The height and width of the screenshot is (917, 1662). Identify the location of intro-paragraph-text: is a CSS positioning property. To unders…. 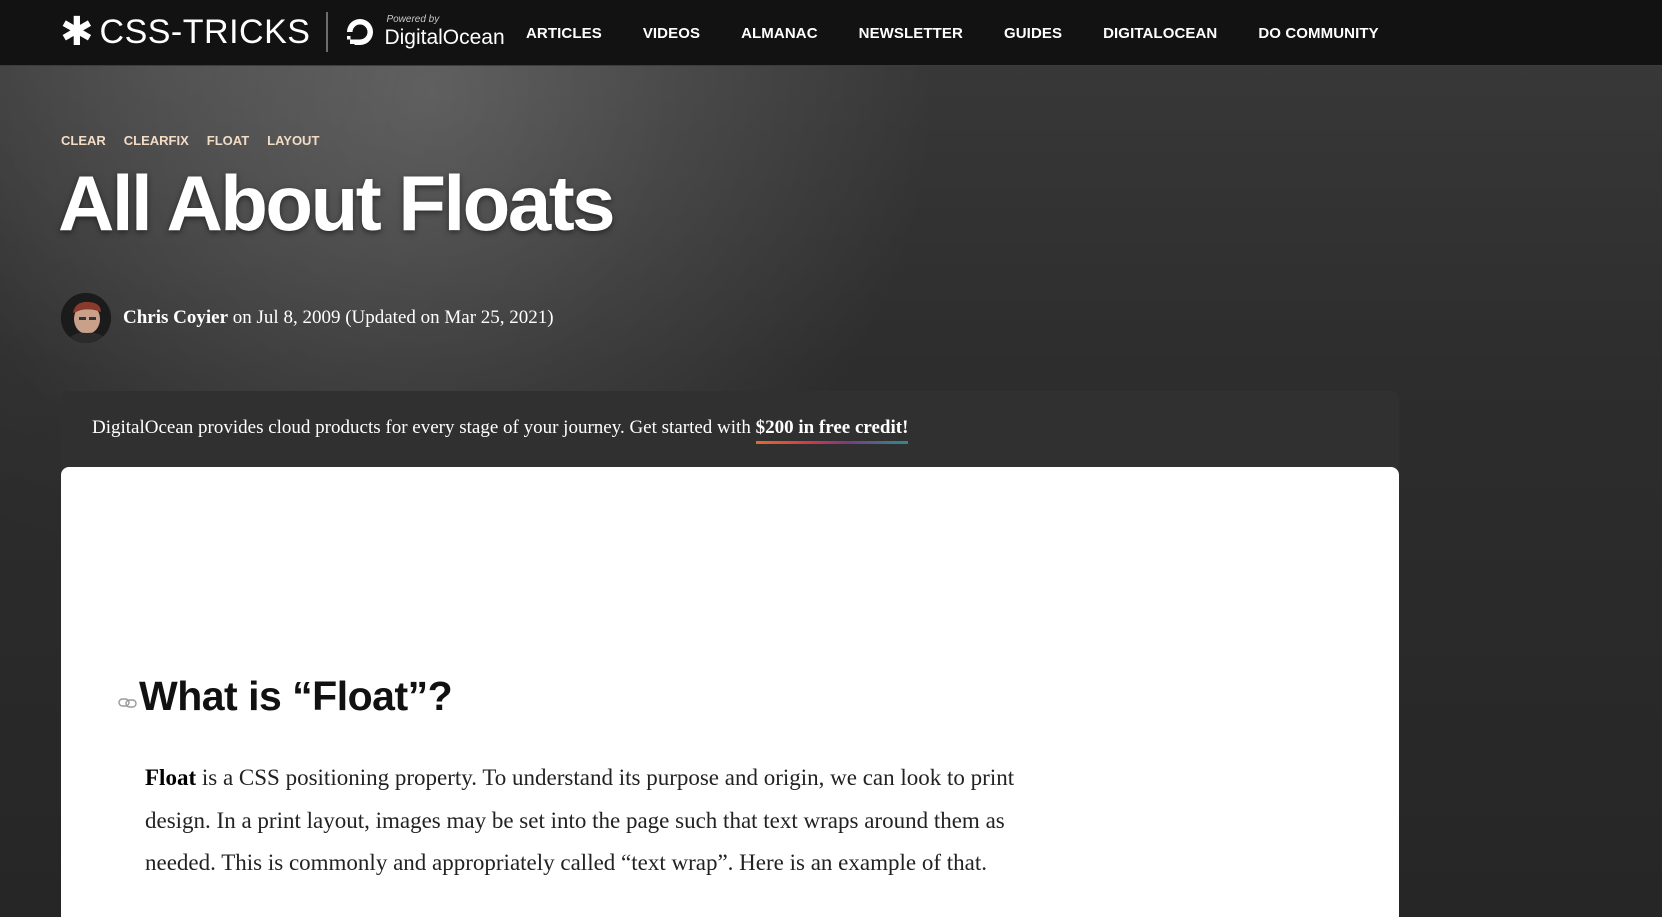
(580, 820).